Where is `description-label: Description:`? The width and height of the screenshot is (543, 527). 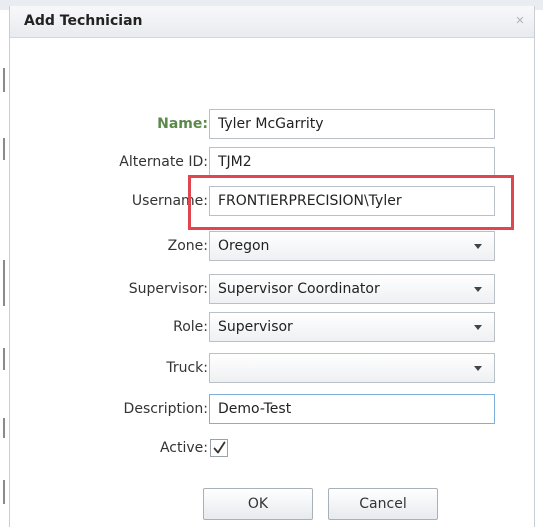
description-label: Description: is located at coordinates (165, 409).